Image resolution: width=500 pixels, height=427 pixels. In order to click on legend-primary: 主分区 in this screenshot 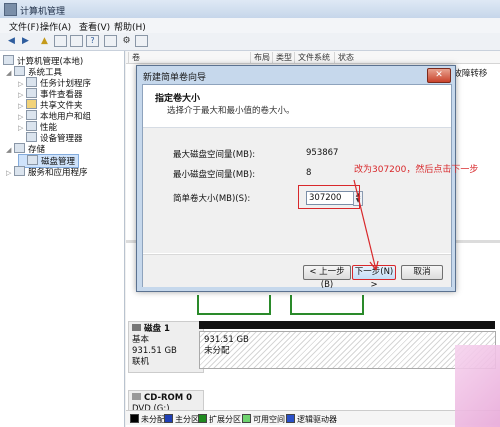, I will do `click(181, 419)`.